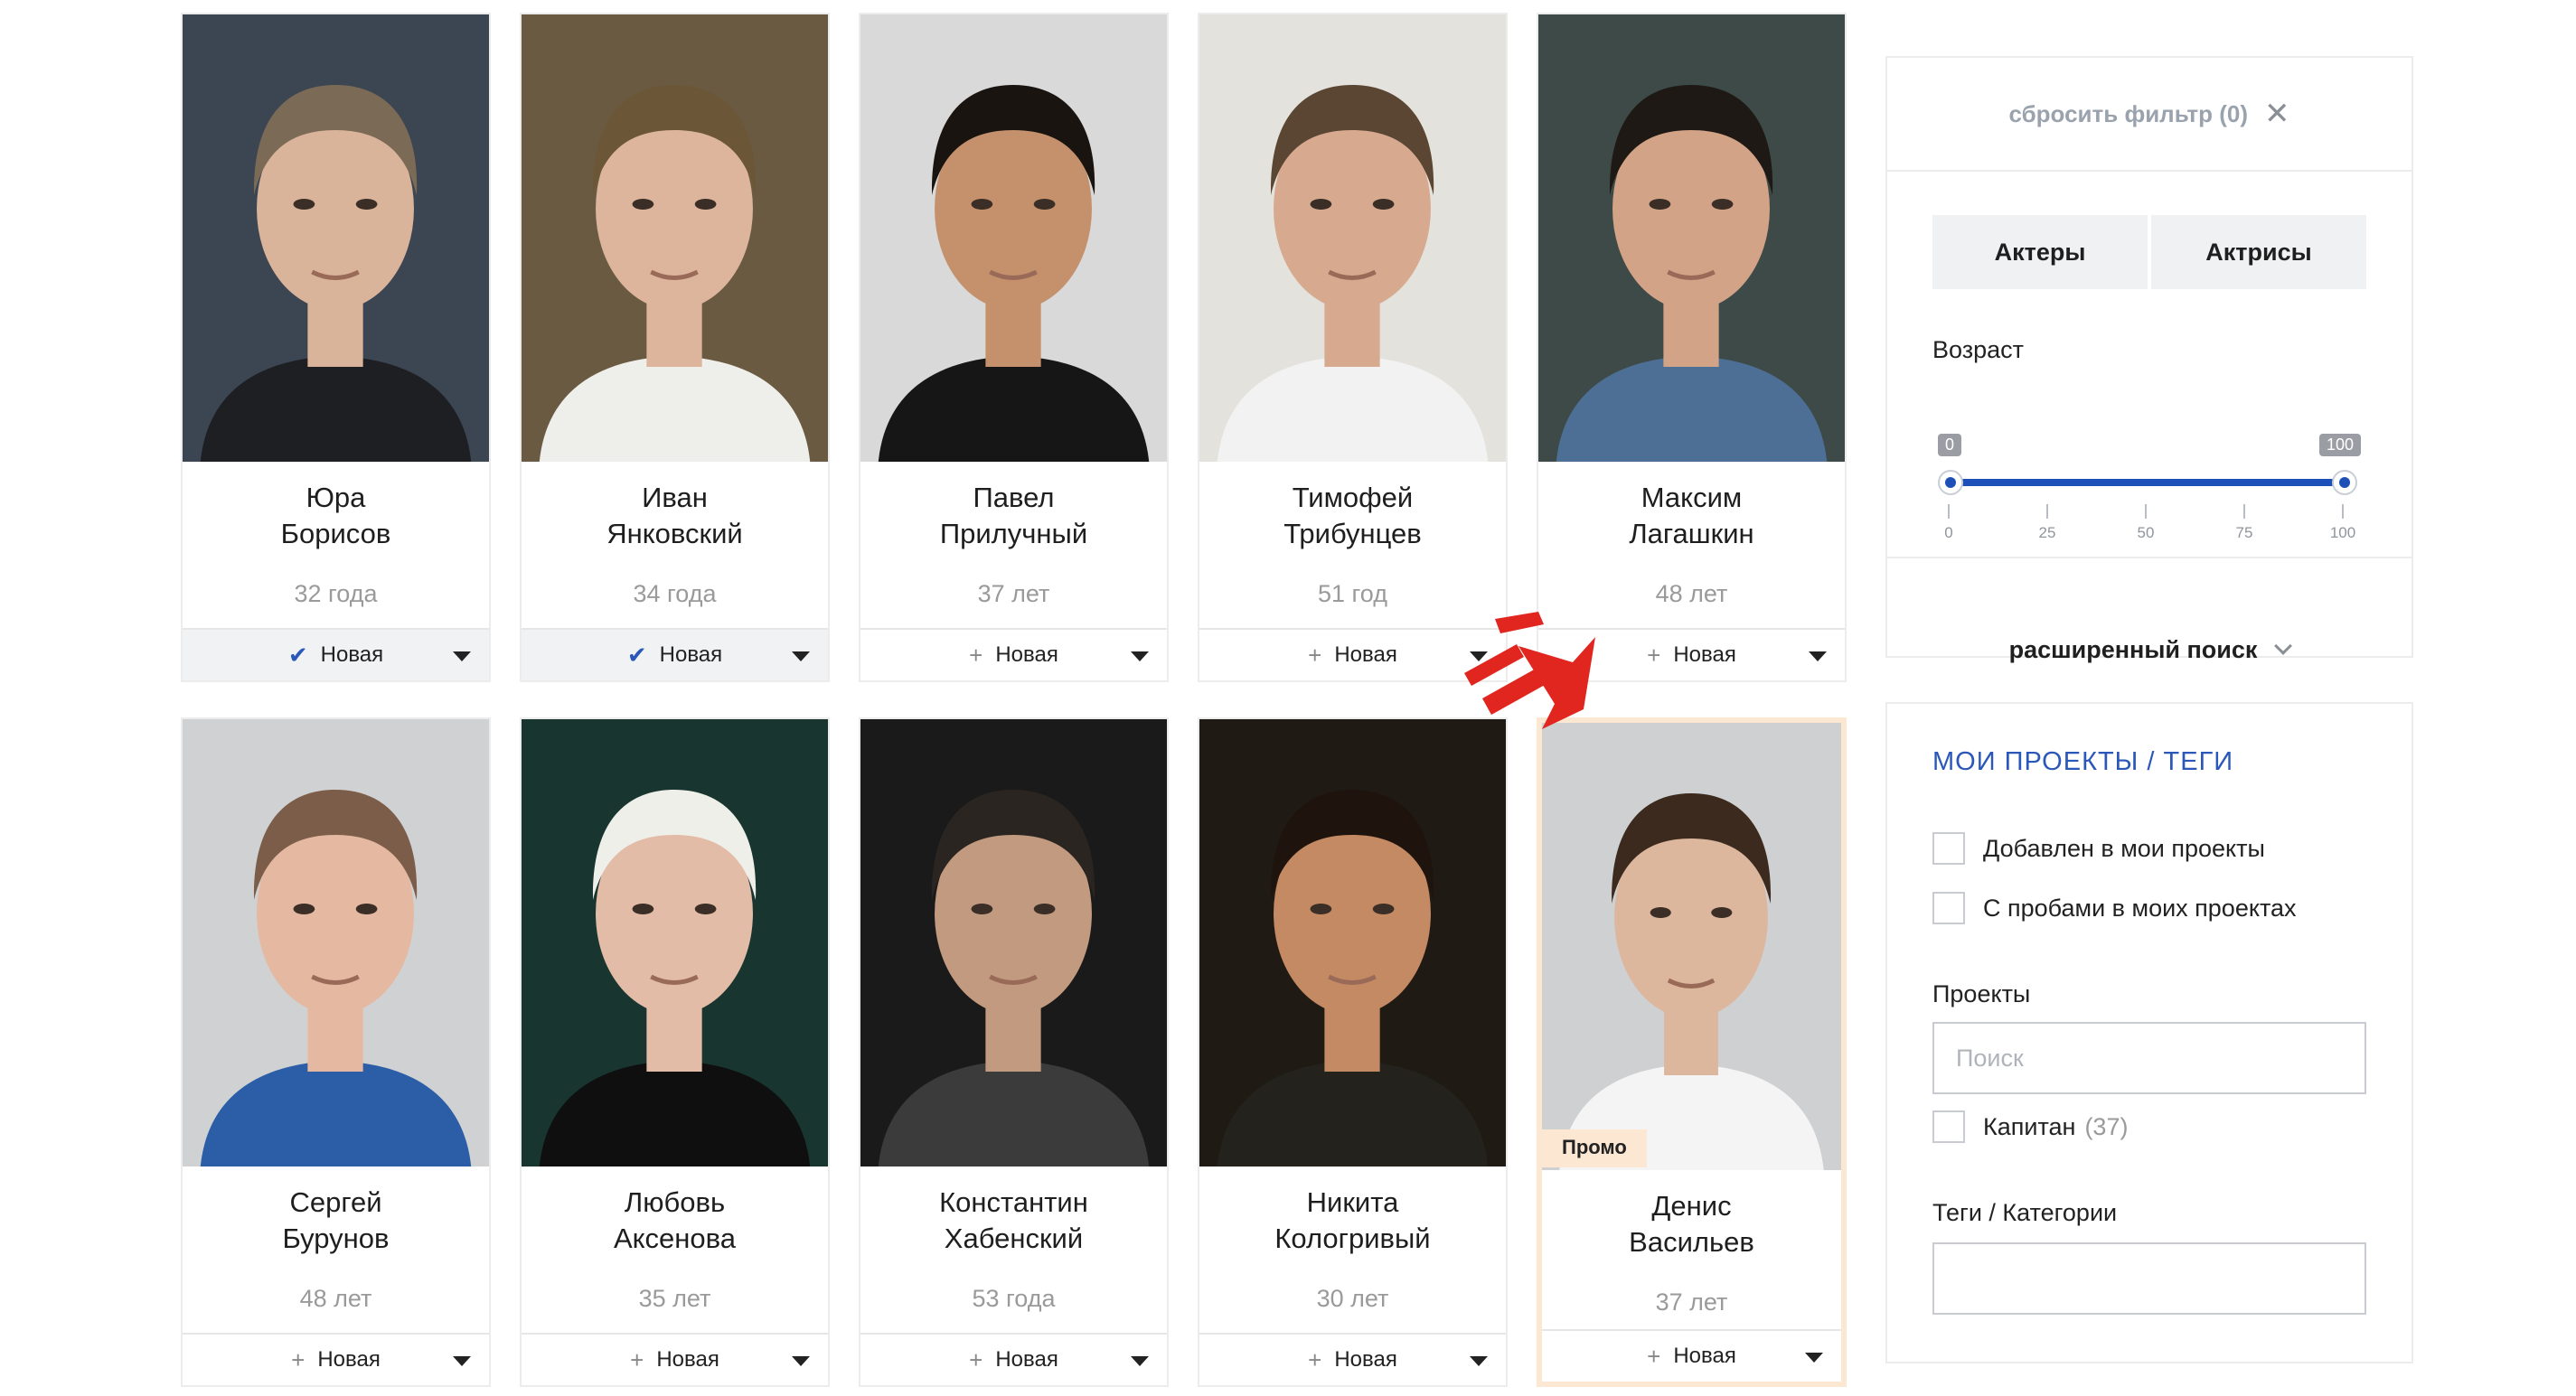 The image size is (2576, 1396). Describe the element at coordinates (2258, 252) in the screenshot. I see `tab-actresses: Актрисы` at that location.